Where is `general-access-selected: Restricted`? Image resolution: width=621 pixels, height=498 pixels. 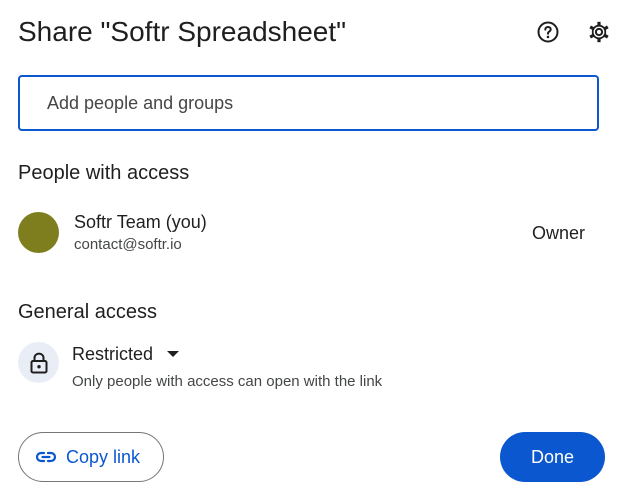
general-access-selected: Restricted is located at coordinates (113, 354).